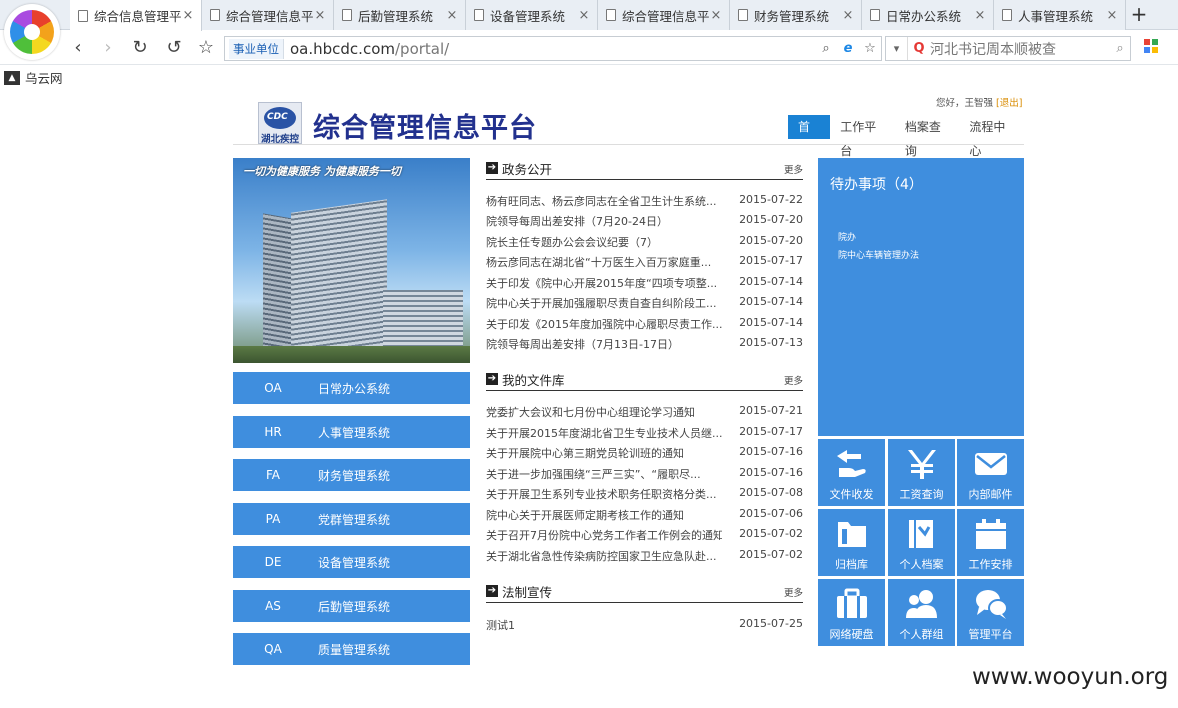 The width and height of the screenshot is (1178, 708). What do you see at coordinates (628, 144) in the screenshot?
I see `header-divider` at bounding box center [628, 144].